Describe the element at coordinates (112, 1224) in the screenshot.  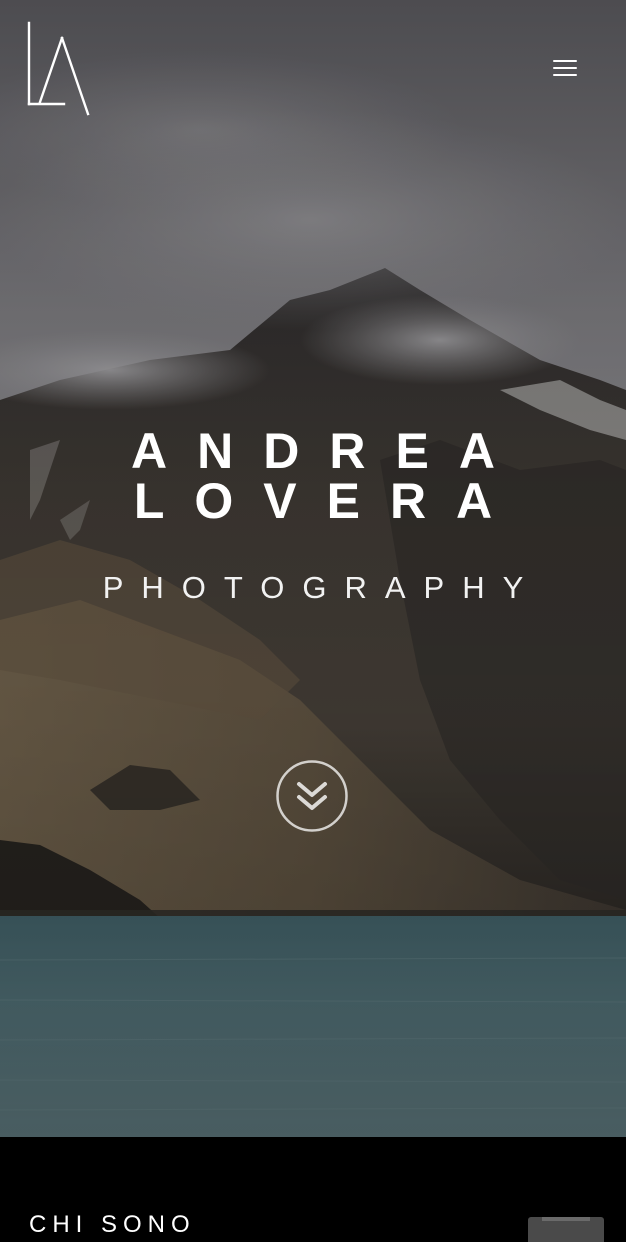
I see `about-heading: CHI SONO` at that location.